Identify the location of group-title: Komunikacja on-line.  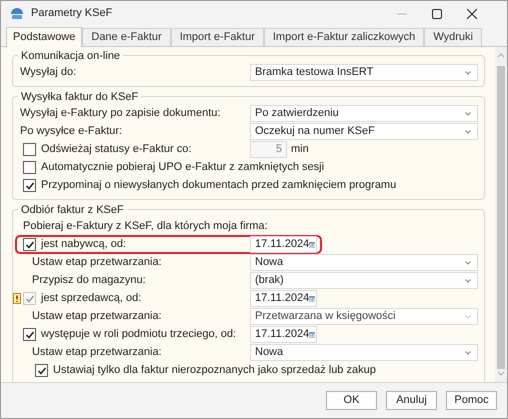
(71, 56).